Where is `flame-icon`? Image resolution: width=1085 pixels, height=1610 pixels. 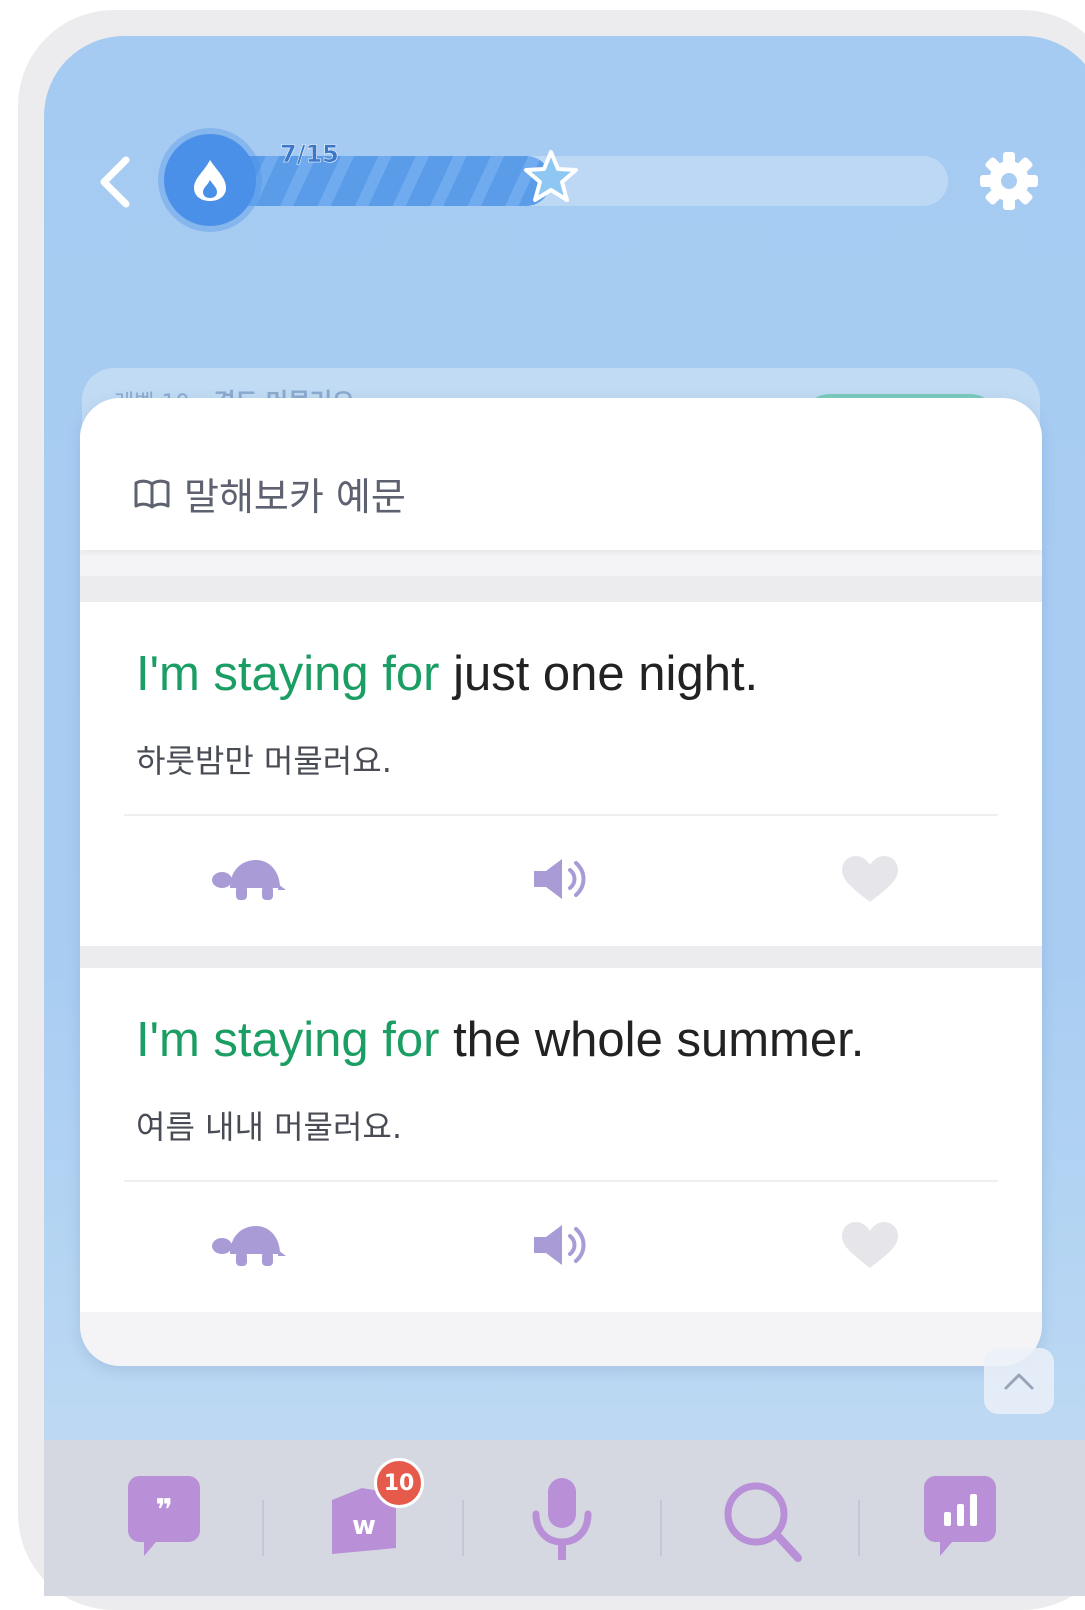
flame-icon is located at coordinates (210, 180).